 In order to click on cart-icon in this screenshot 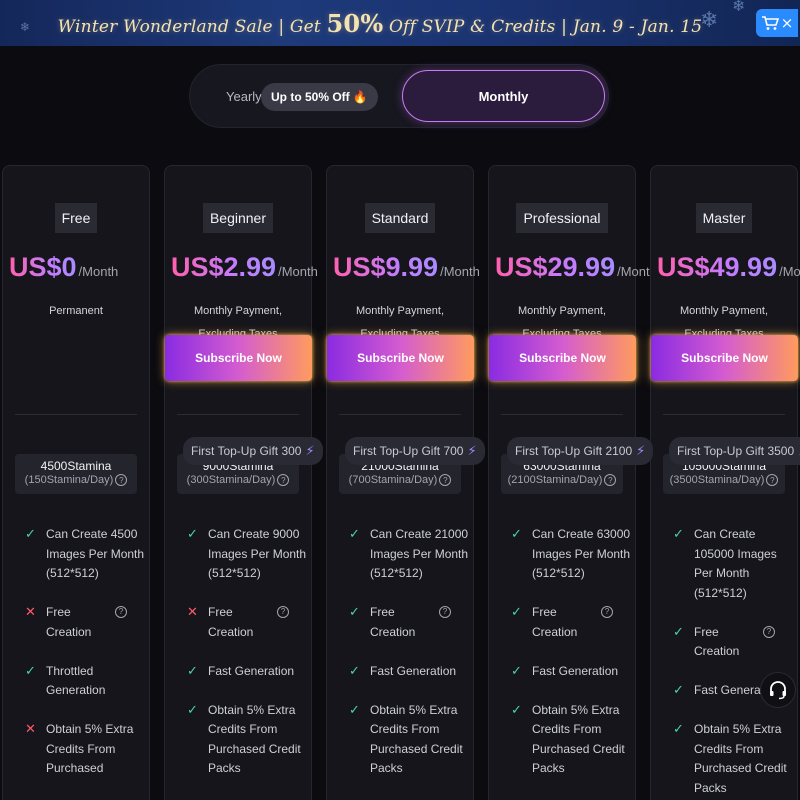, I will do `click(770, 23)`.